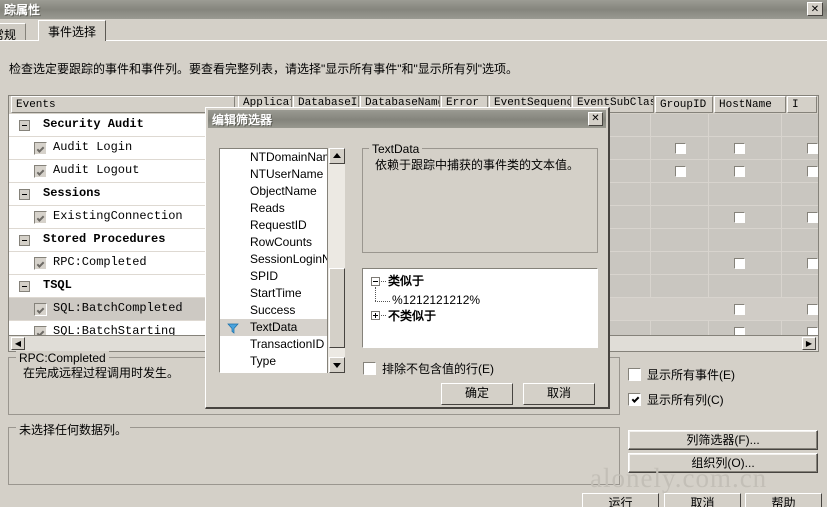  What do you see at coordinates (480, 308) in the screenshot?
I see `filter-condition-tree: 类似于 %1212121212% 不类似于` at bounding box center [480, 308].